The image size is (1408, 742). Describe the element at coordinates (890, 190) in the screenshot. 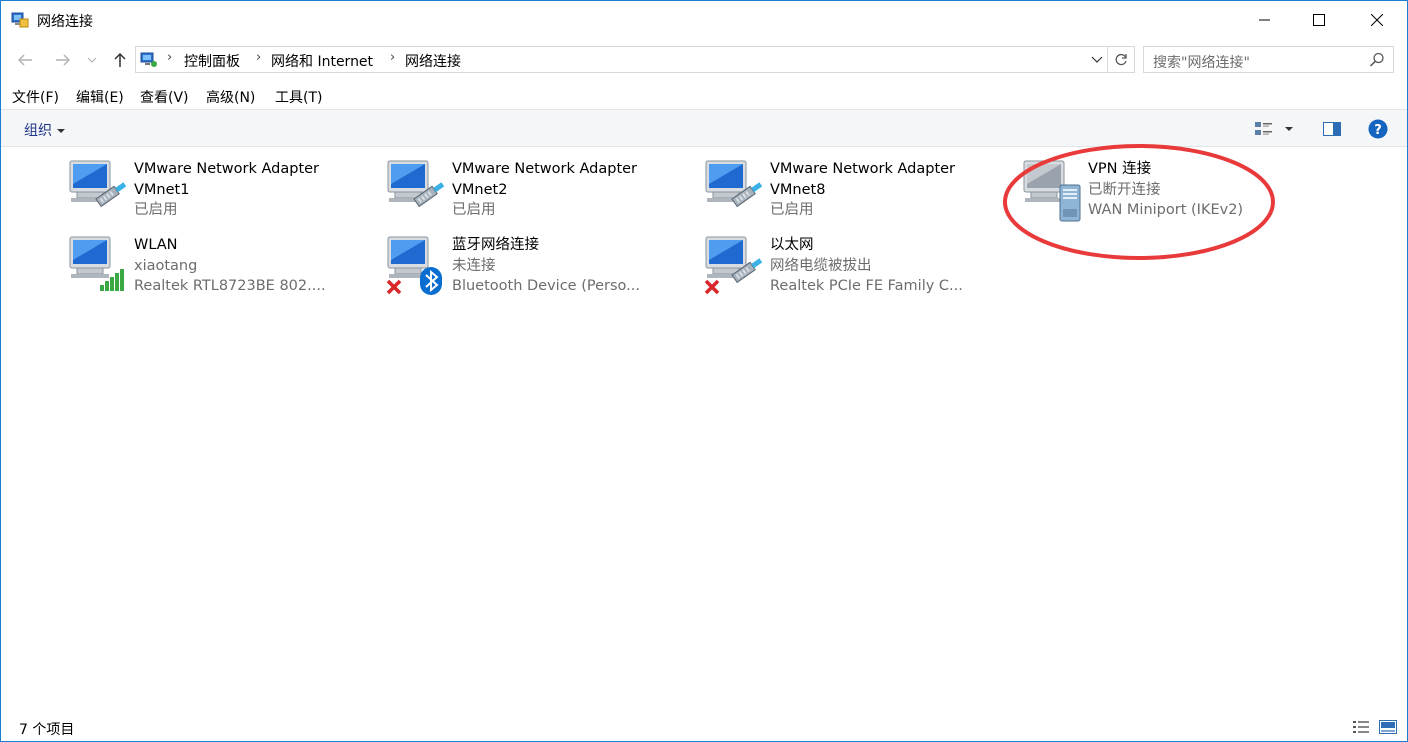

I see `connection-details: VMware Network Adapter VMnet8 已启用` at that location.